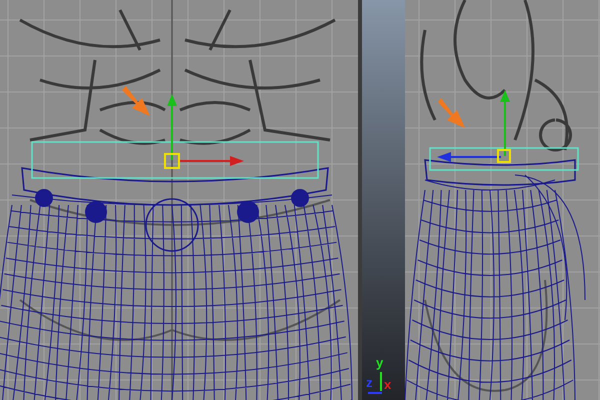 Image resolution: width=600 pixels, height=400 pixels. What do you see at coordinates (388, 384) in the screenshot?
I see `axis-label: x` at bounding box center [388, 384].